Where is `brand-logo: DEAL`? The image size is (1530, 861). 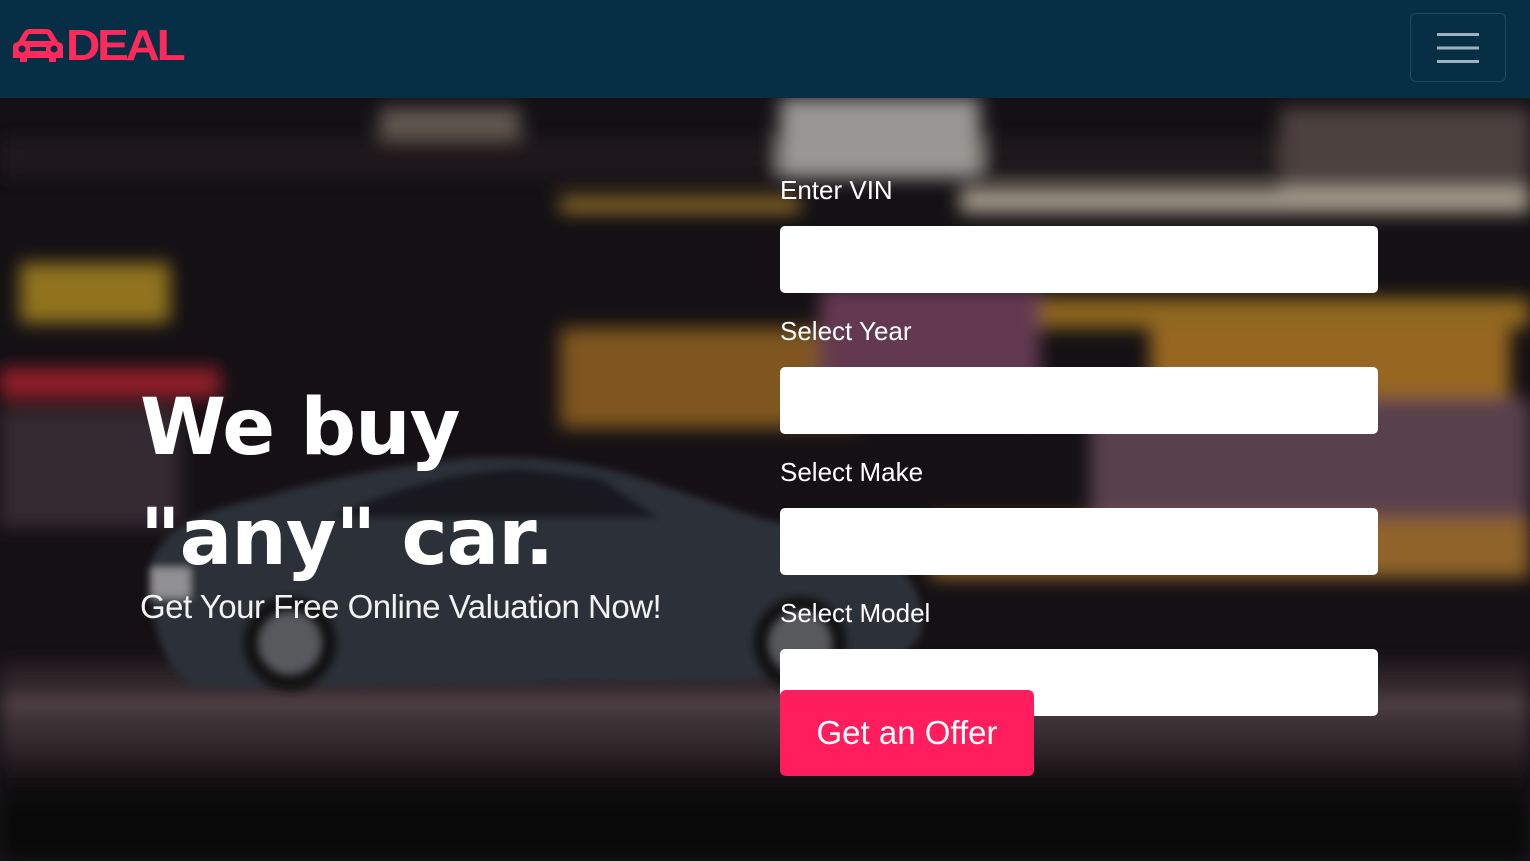 brand-logo: DEAL is located at coordinates (99, 46).